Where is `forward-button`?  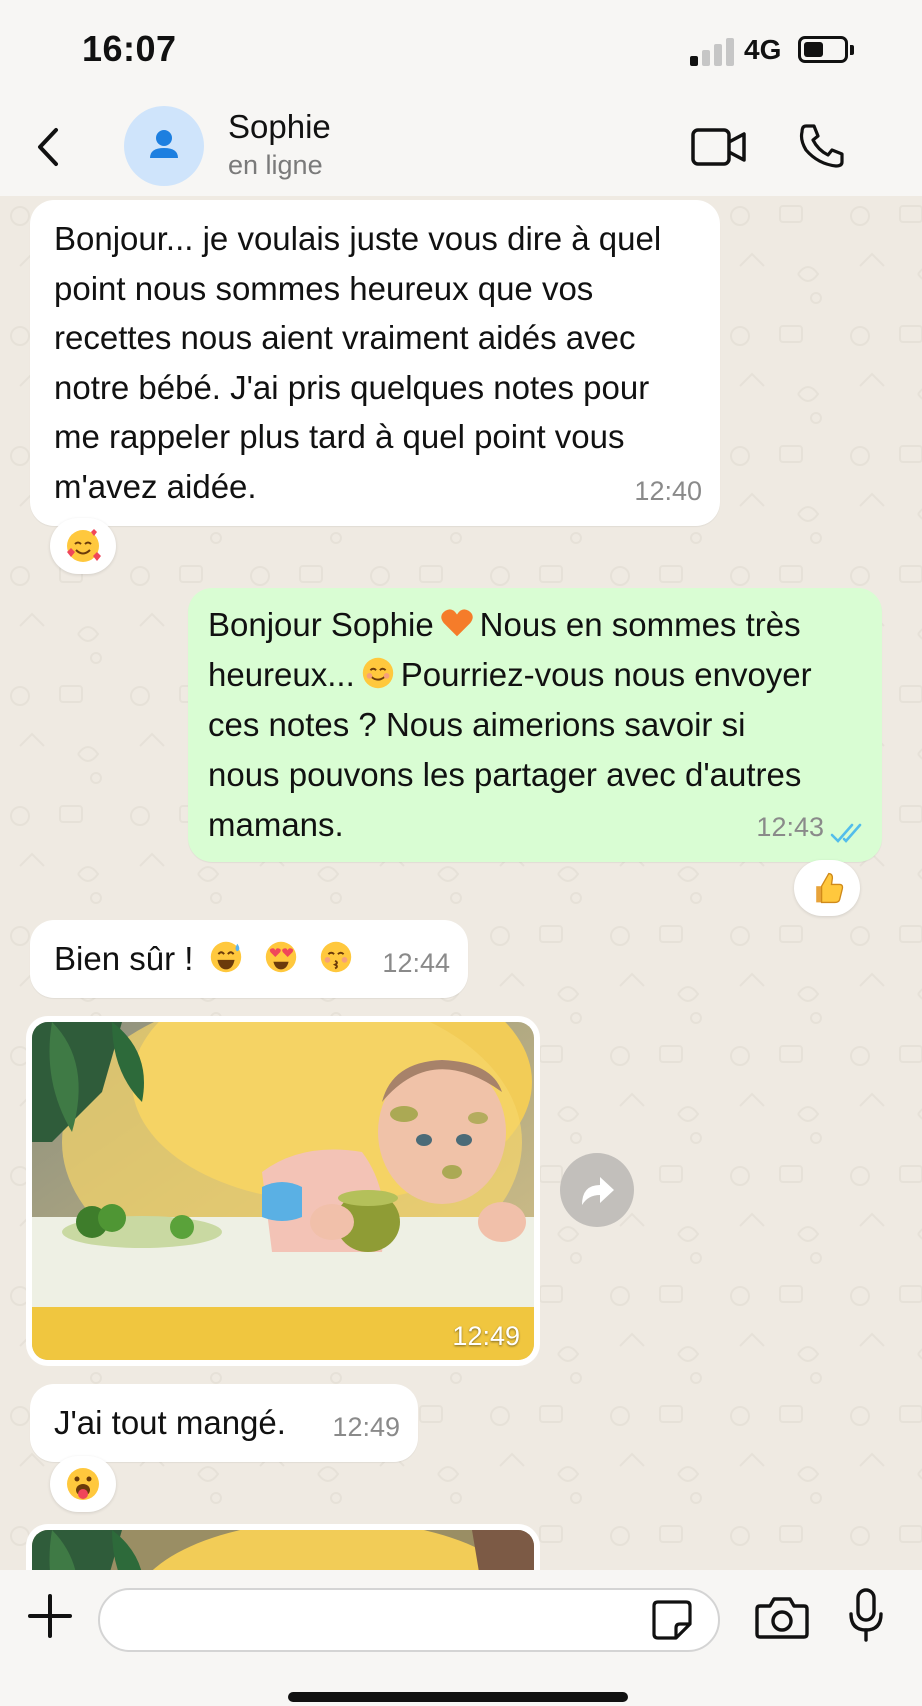 forward-button is located at coordinates (597, 1190).